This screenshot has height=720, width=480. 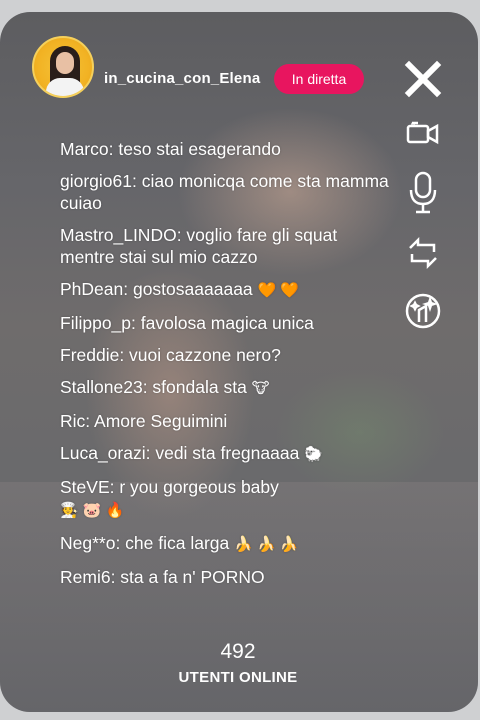 I want to click on emoji-sheep-icon: 🐑, so click(x=313, y=454).